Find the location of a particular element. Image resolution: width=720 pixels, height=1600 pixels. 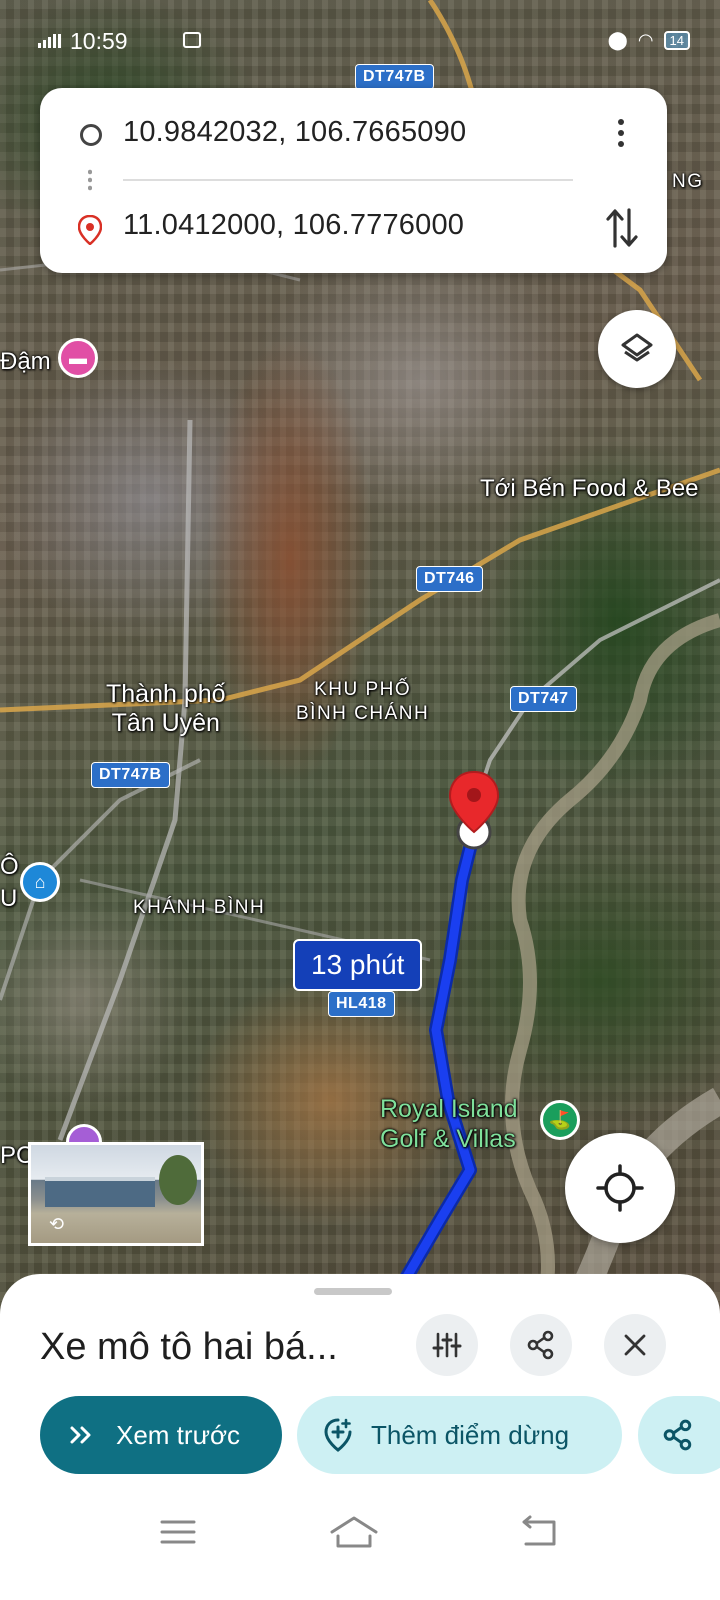

status-icons: ⬤ ◠ 14 is located at coordinates (649, 40).